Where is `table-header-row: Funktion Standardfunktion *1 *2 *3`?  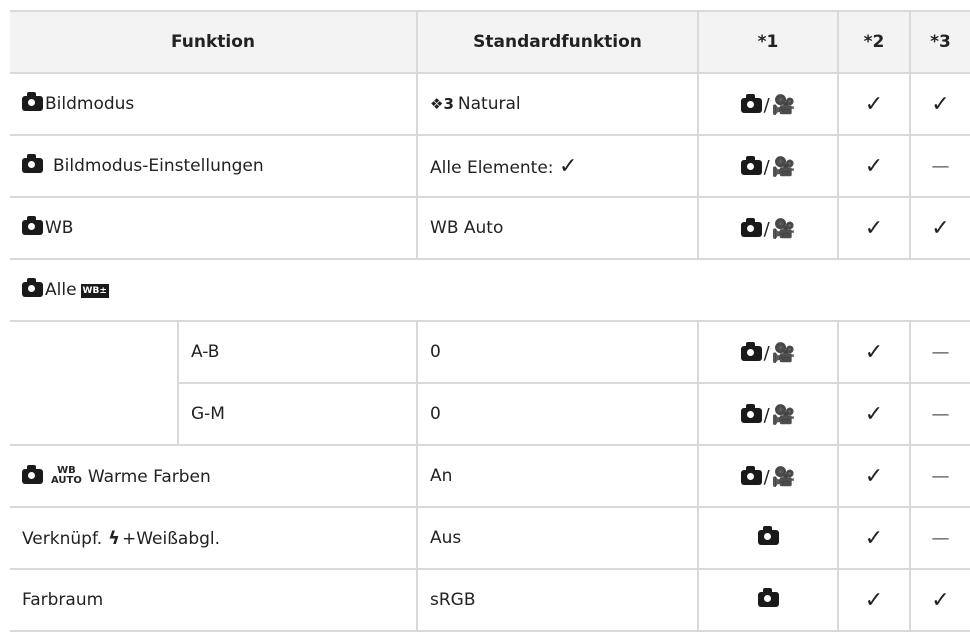 table-header-row: Funktion Standardfunktion *1 *2 *3 is located at coordinates (490, 42).